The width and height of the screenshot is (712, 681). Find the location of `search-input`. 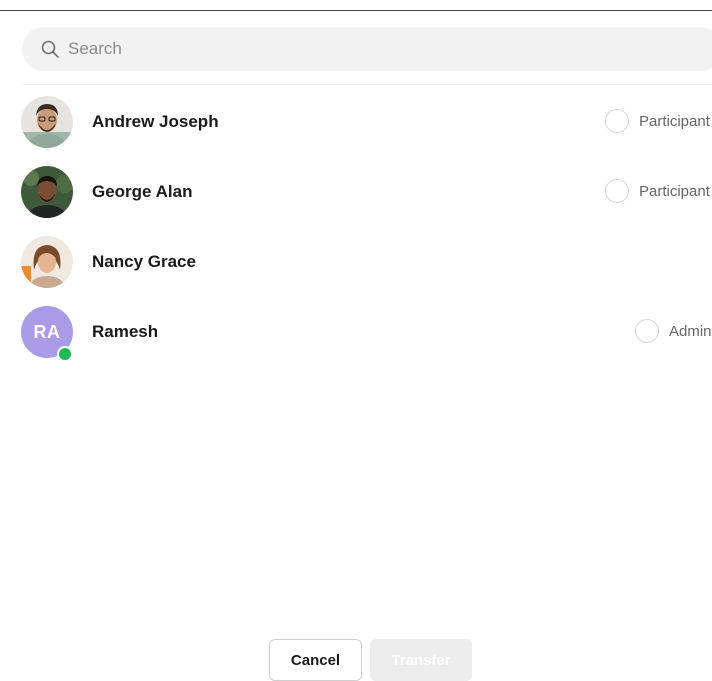

search-input is located at coordinates (368, 49).